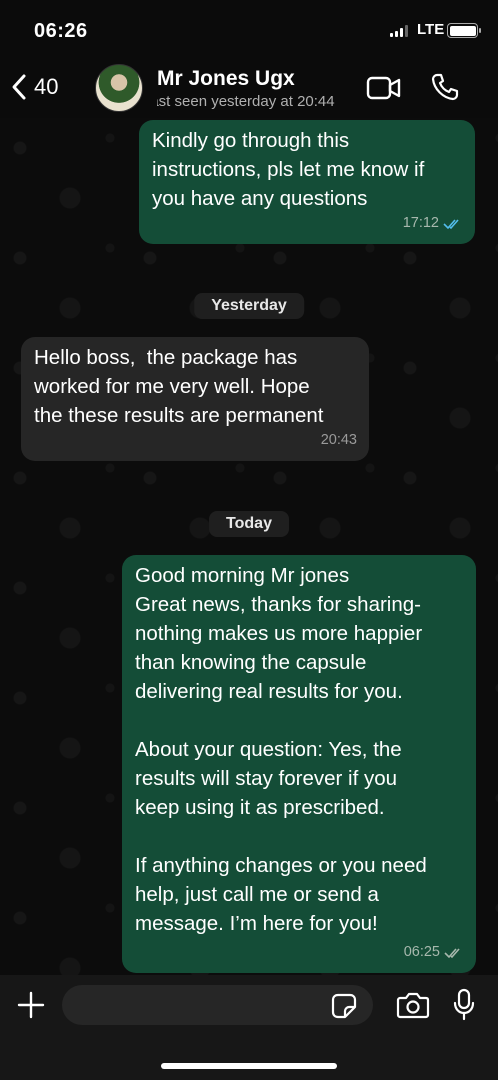  I want to click on network-type: LTE, so click(431, 29).